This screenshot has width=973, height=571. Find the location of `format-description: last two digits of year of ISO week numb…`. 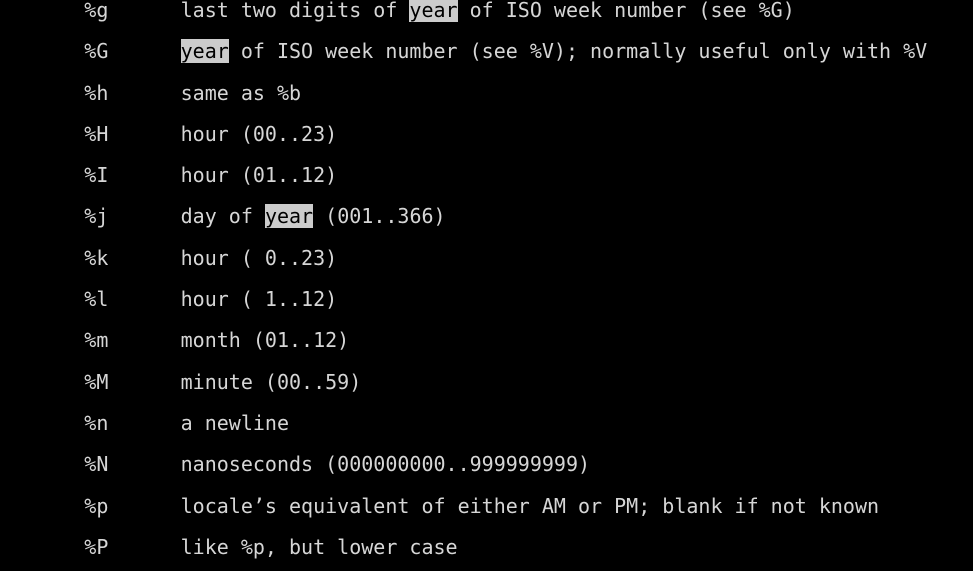

format-description: last two digits of year of ISO week numb… is located at coordinates (488, 11).